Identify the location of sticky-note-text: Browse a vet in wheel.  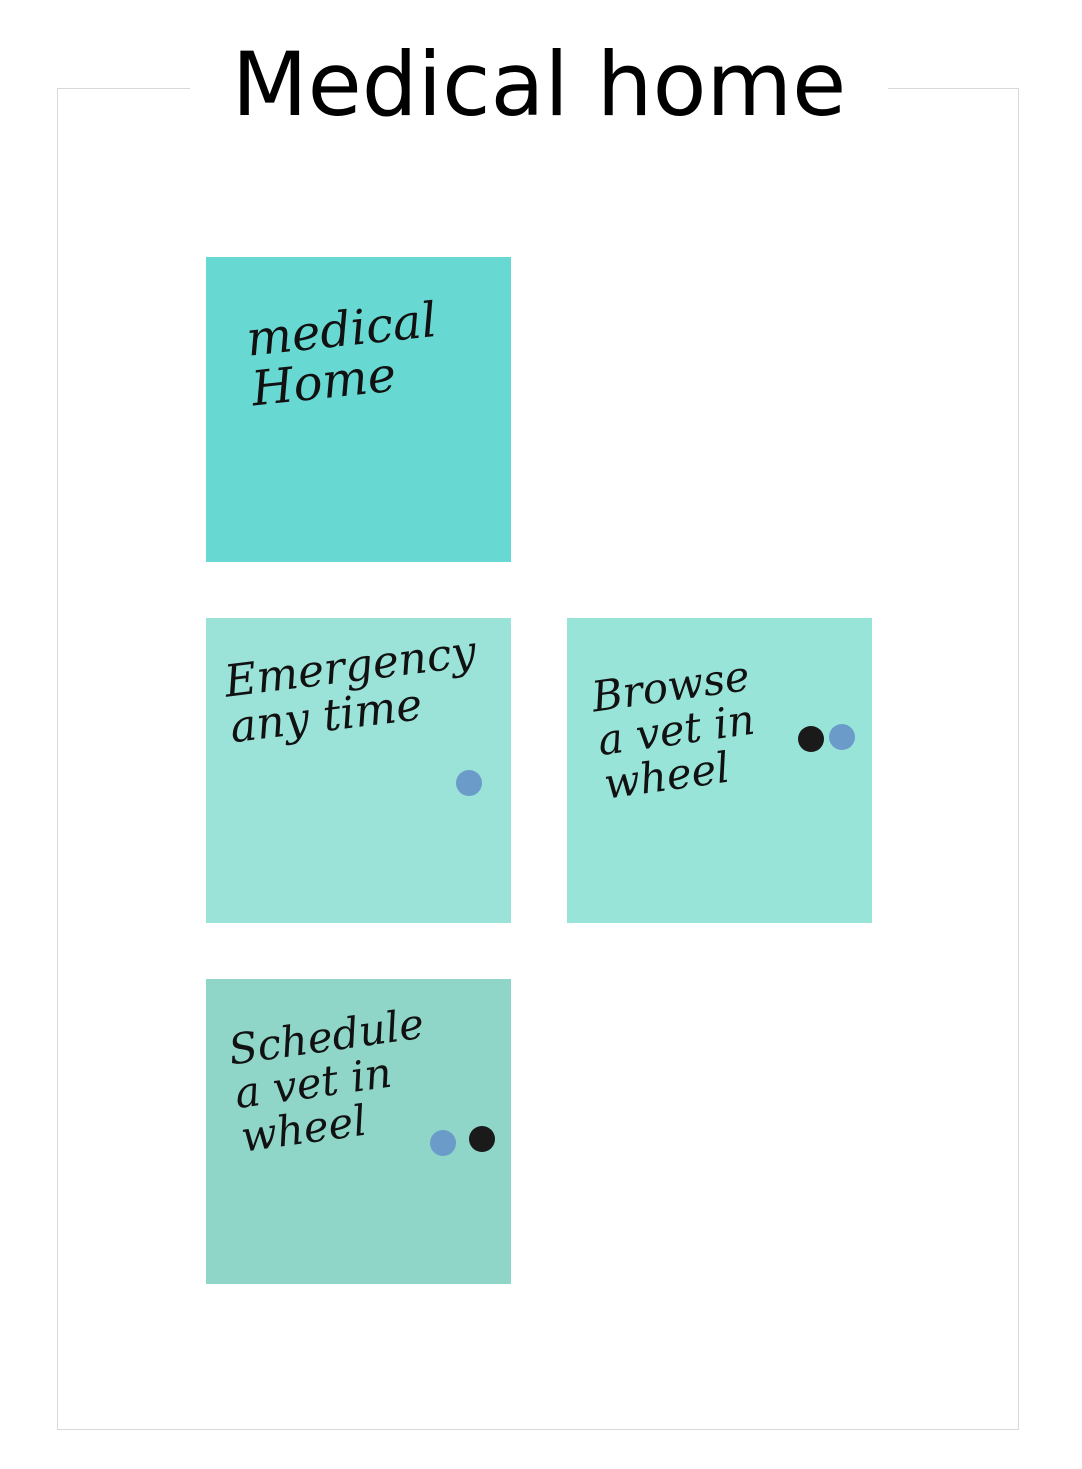
(673, 729).